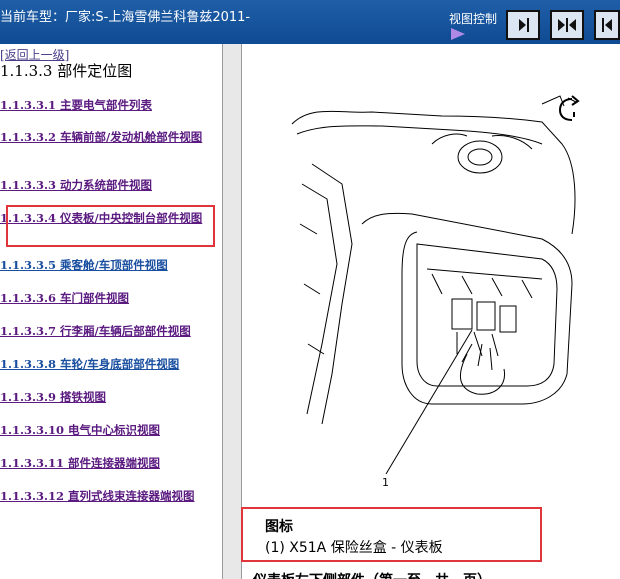  Describe the element at coordinates (84, 265) in the screenshot. I see `sidebar-item-cabin-roof: 1.1.3.3.5 乘客舱/车顶部件视图` at that location.